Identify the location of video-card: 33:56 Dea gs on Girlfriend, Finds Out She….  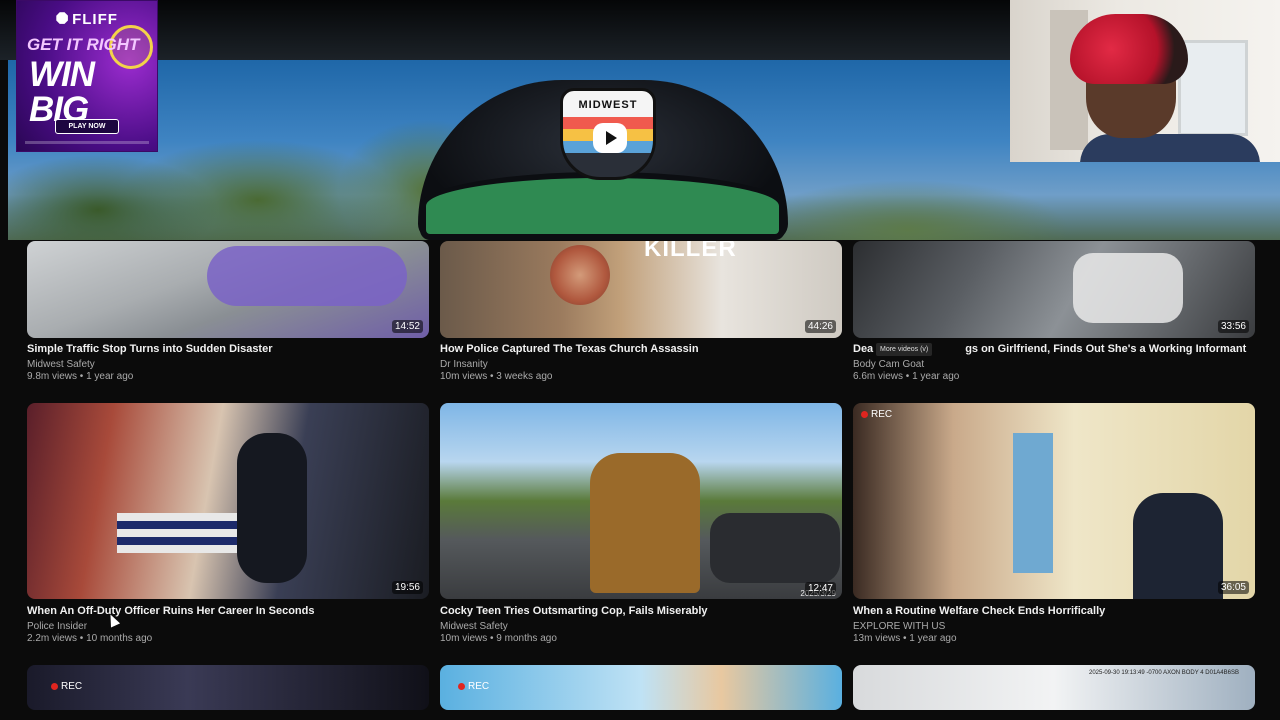
(1054, 313).